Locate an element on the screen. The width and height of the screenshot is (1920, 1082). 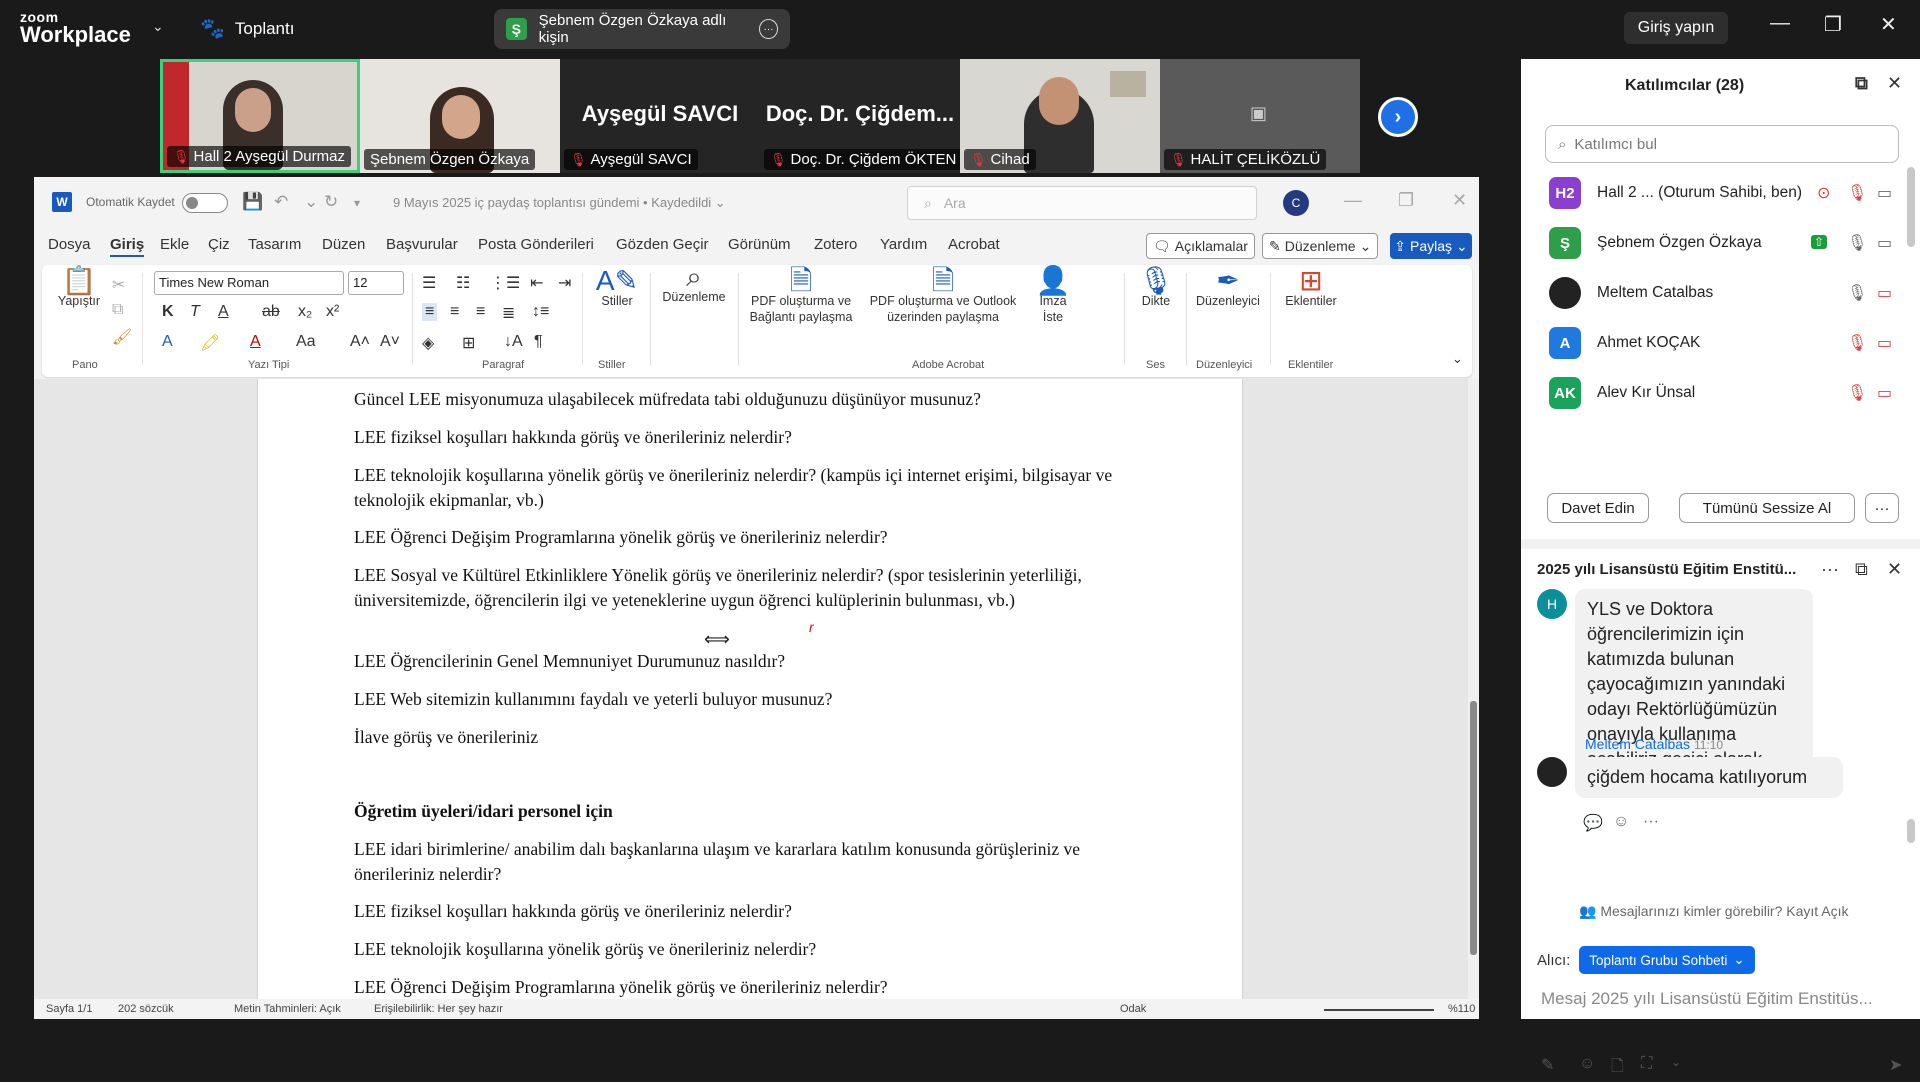
font-color-icon: A is located at coordinates (255, 342).